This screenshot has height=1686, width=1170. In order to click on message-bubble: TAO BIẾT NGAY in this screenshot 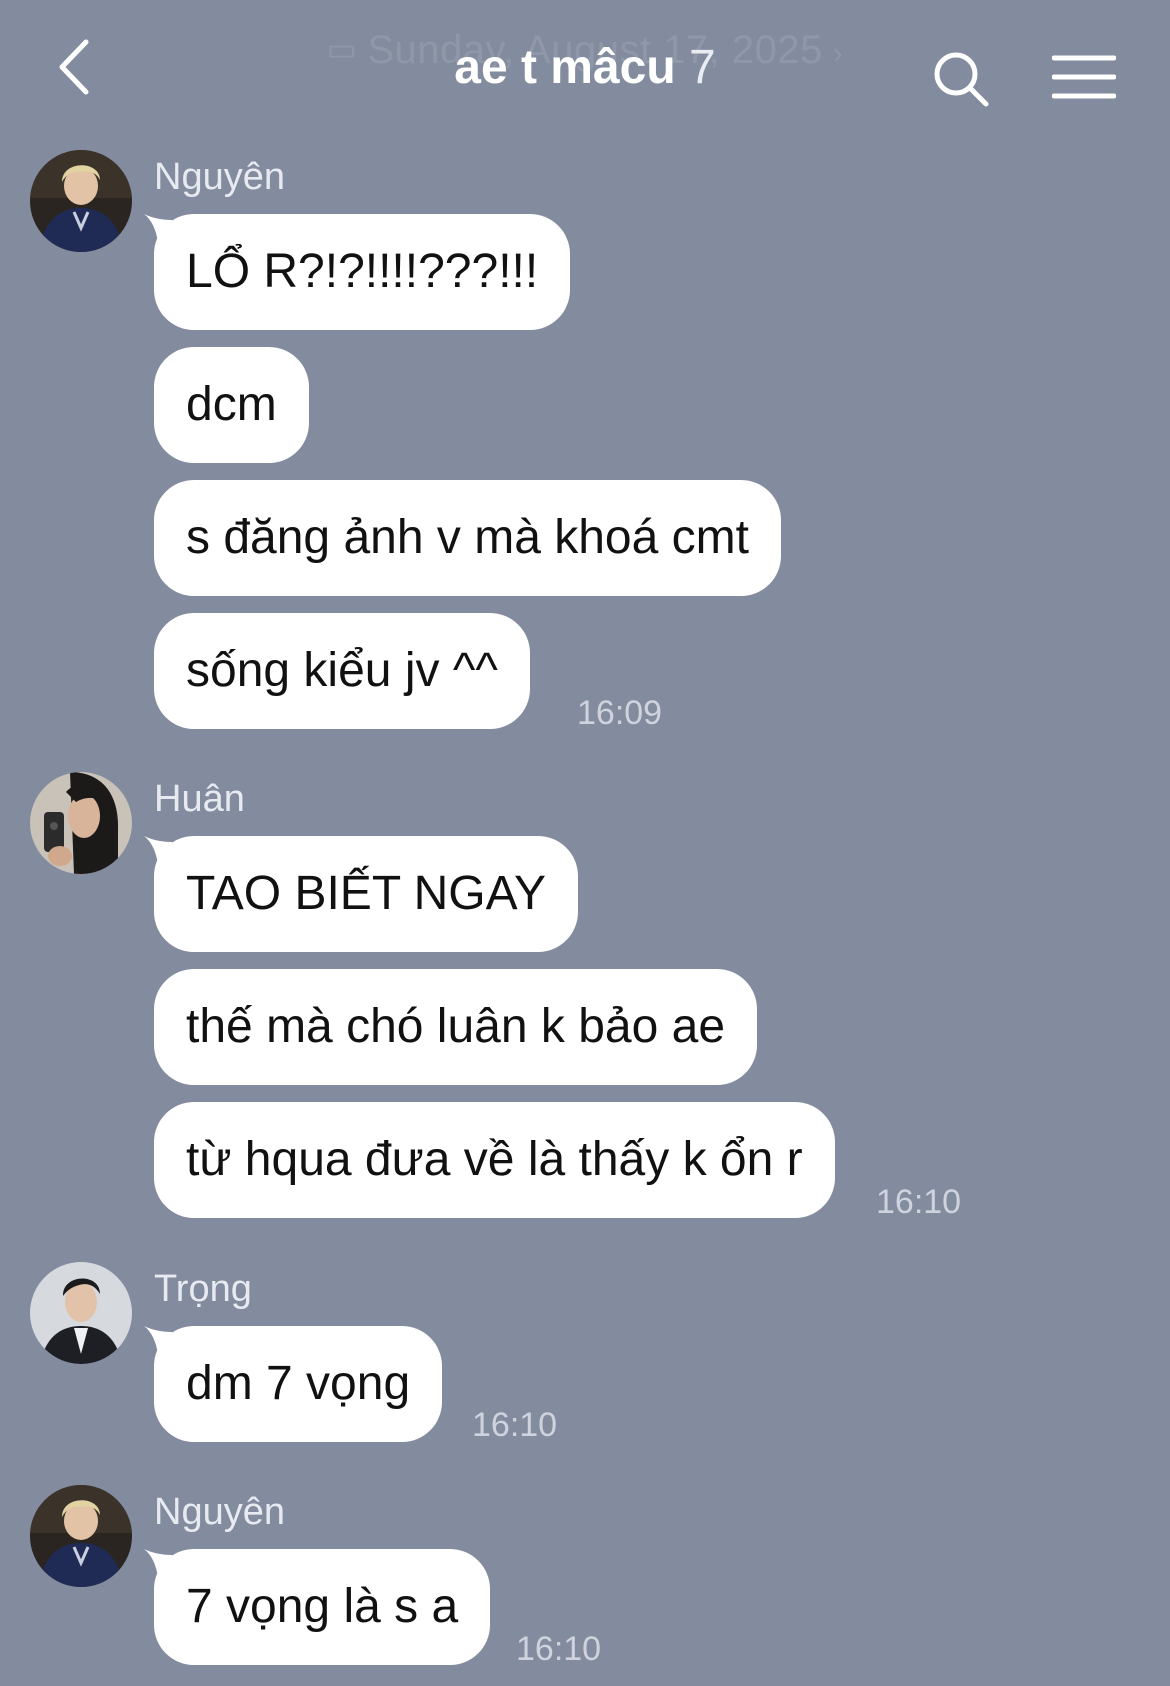, I will do `click(366, 894)`.